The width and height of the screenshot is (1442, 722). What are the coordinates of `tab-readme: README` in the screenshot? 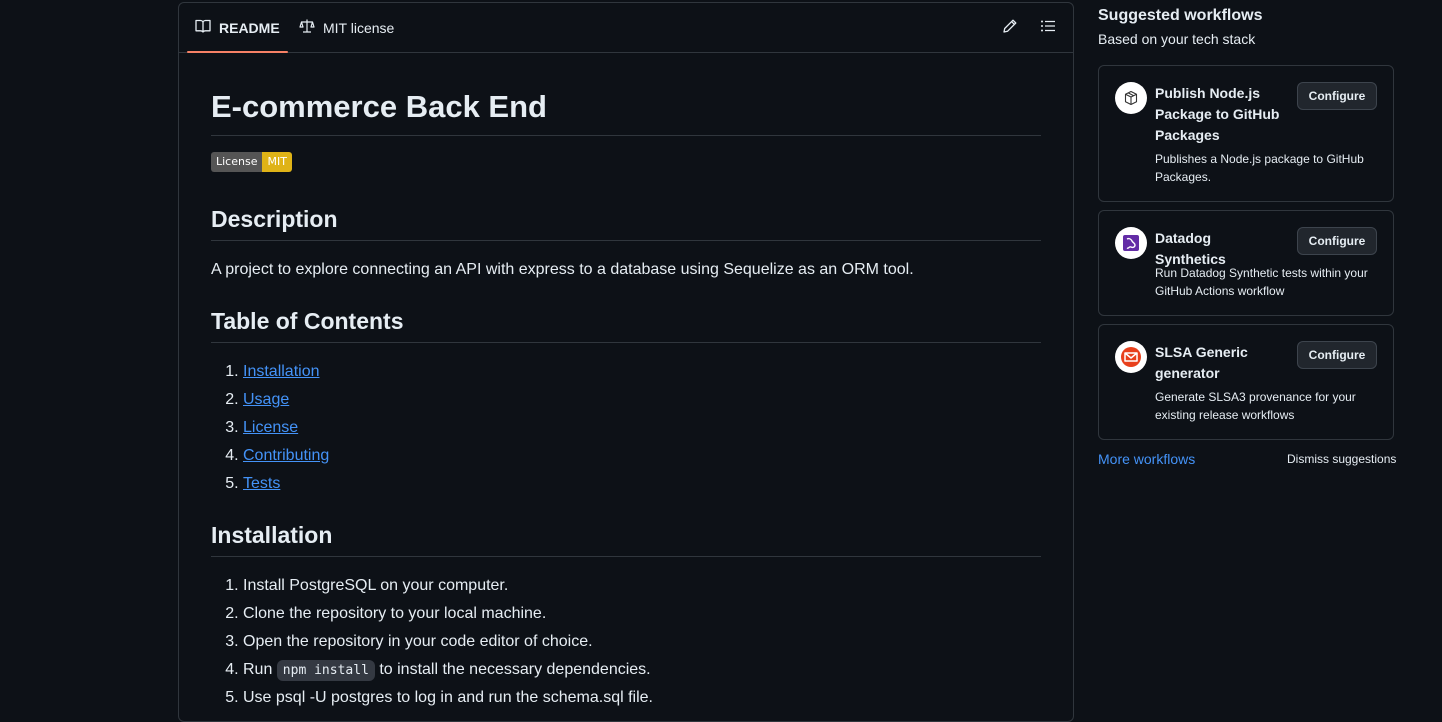 It's located at (237, 28).